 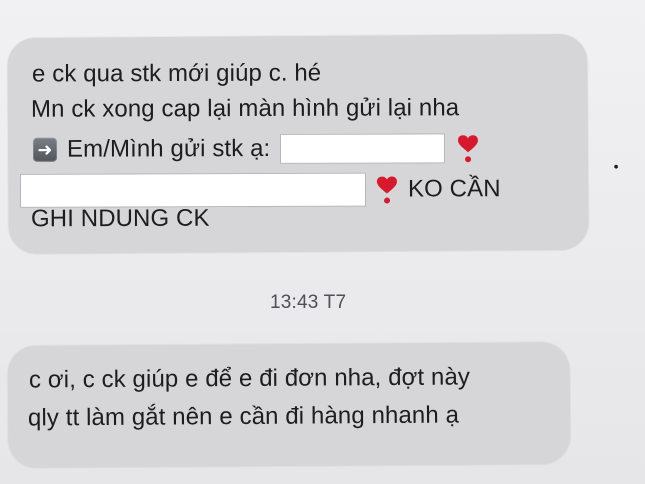 What do you see at coordinates (363, 148) in the screenshot?
I see `redacted-account-number` at bounding box center [363, 148].